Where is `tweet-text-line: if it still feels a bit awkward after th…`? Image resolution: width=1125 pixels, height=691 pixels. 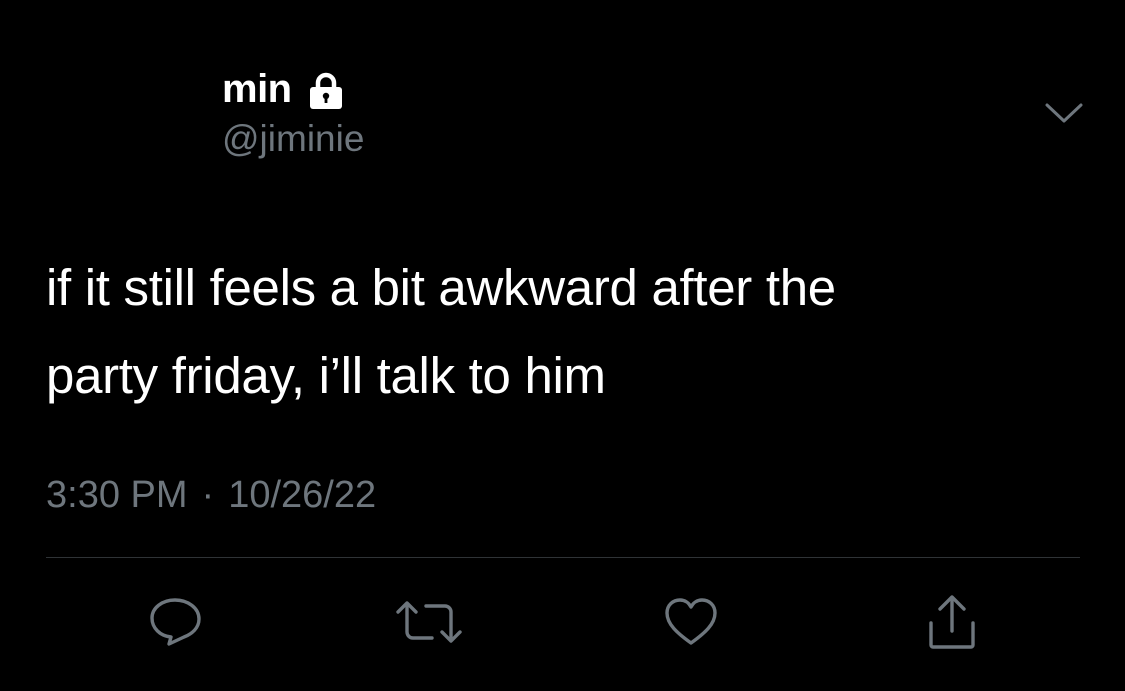 tweet-text-line: if it still feels a bit awkward after th… is located at coordinates (441, 287).